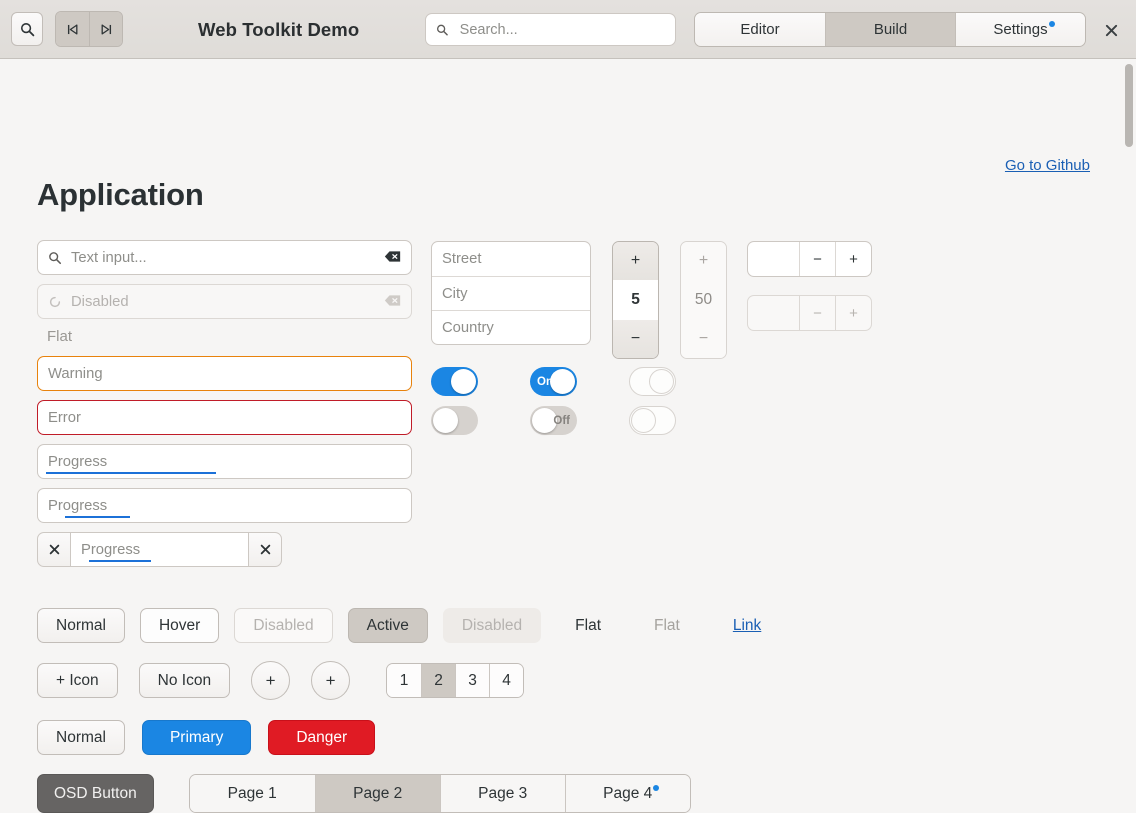 The width and height of the screenshot is (1136, 813). I want to click on page-tab-3: Page 3, so click(502, 793).